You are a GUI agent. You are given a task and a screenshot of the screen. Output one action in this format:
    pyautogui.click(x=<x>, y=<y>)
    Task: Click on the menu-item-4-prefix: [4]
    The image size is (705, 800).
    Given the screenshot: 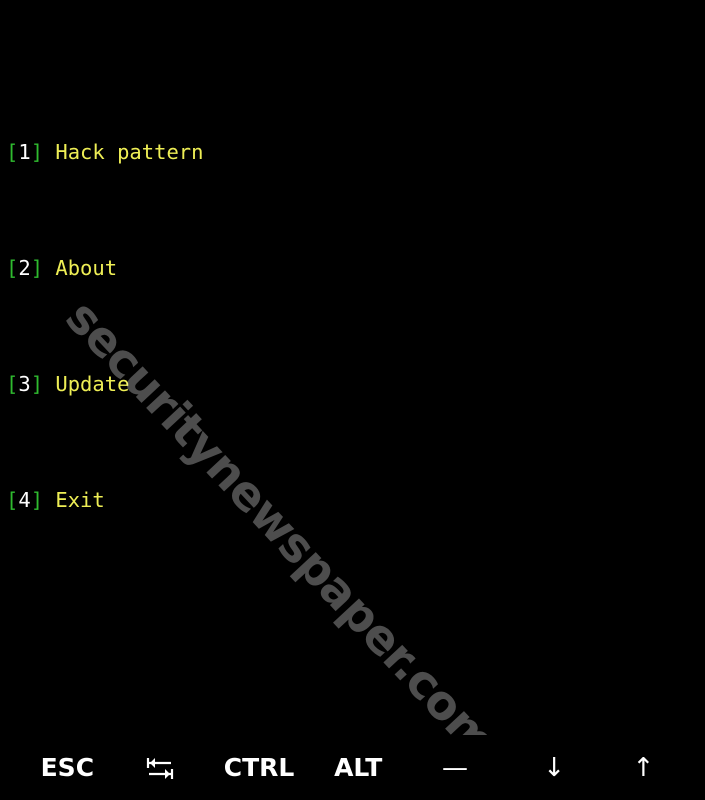 What is the action you would take?
    pyautogui.click(x=25, y=500)
    